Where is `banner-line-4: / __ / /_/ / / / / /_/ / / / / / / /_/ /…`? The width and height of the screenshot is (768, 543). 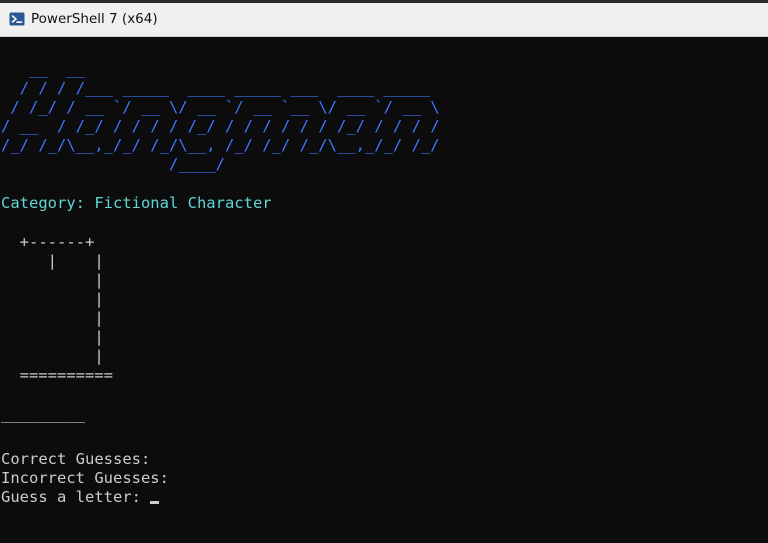
banner-line-4: / __ / /_/ / / / / /_/ / / / / / / /_/ /… is located at coordinates (220, 126).